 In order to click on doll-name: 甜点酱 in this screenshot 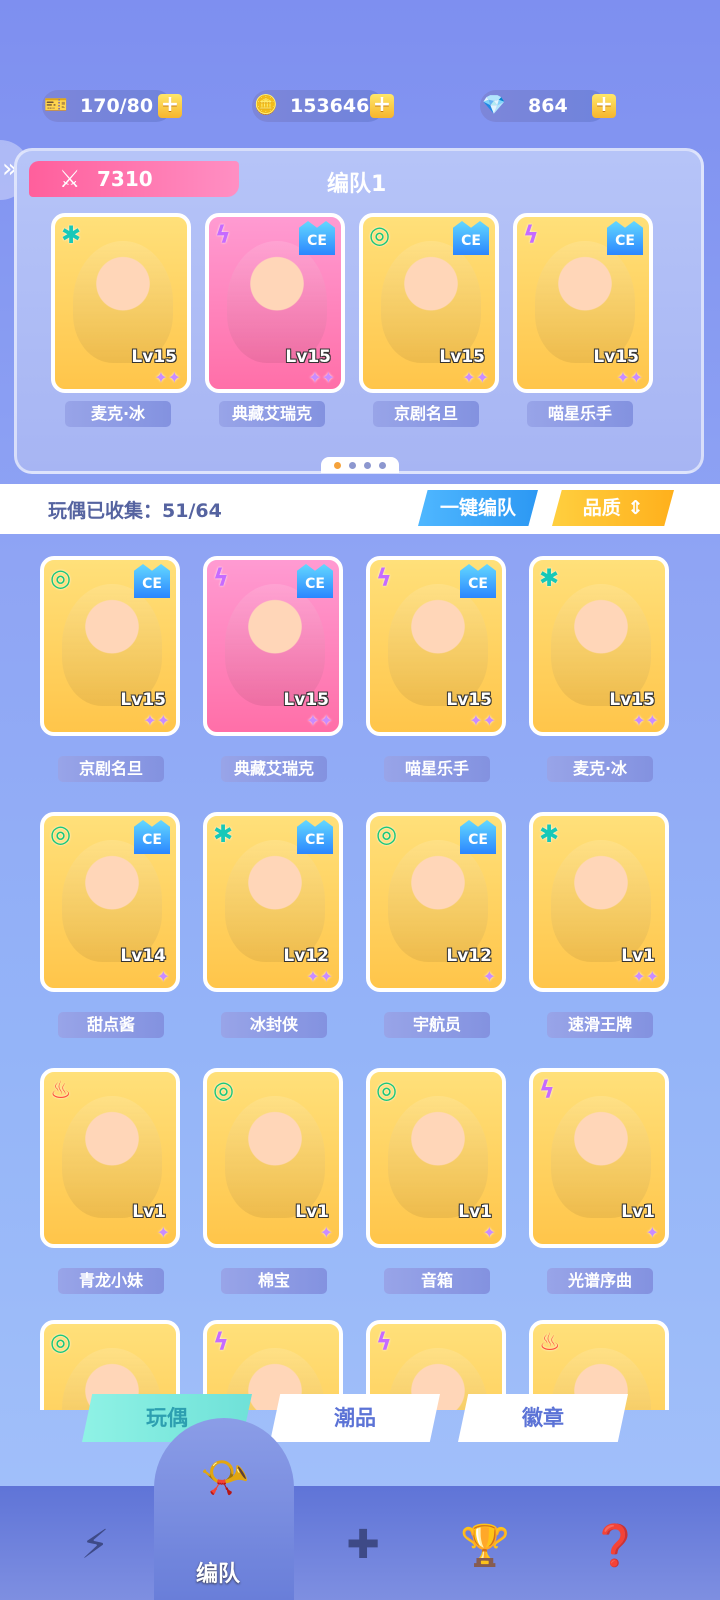, I will do `click(111, 1025)`.